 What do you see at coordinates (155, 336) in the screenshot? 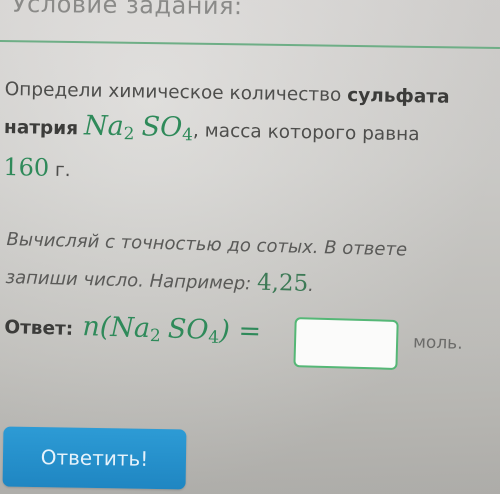
I see `answer-sub-2: 2` at bounding box center [155, 336].